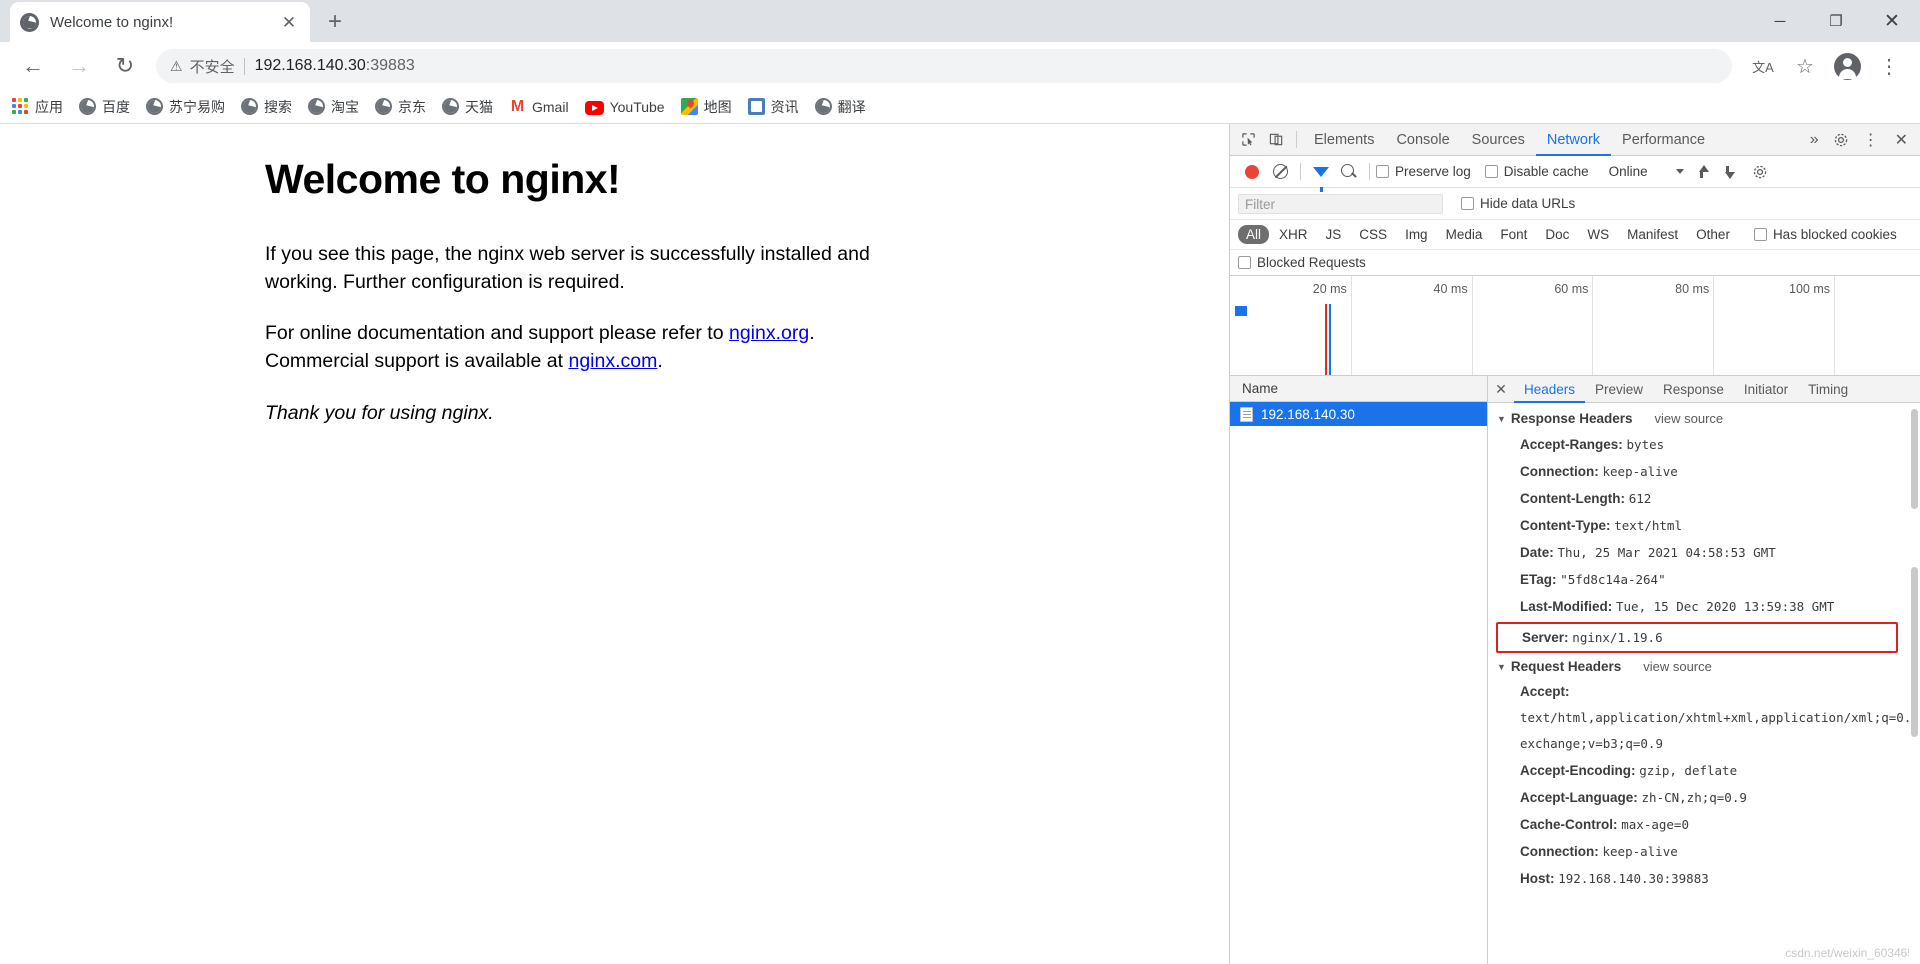  I want to click on bookmark-item: 地图, so click(706, 107).